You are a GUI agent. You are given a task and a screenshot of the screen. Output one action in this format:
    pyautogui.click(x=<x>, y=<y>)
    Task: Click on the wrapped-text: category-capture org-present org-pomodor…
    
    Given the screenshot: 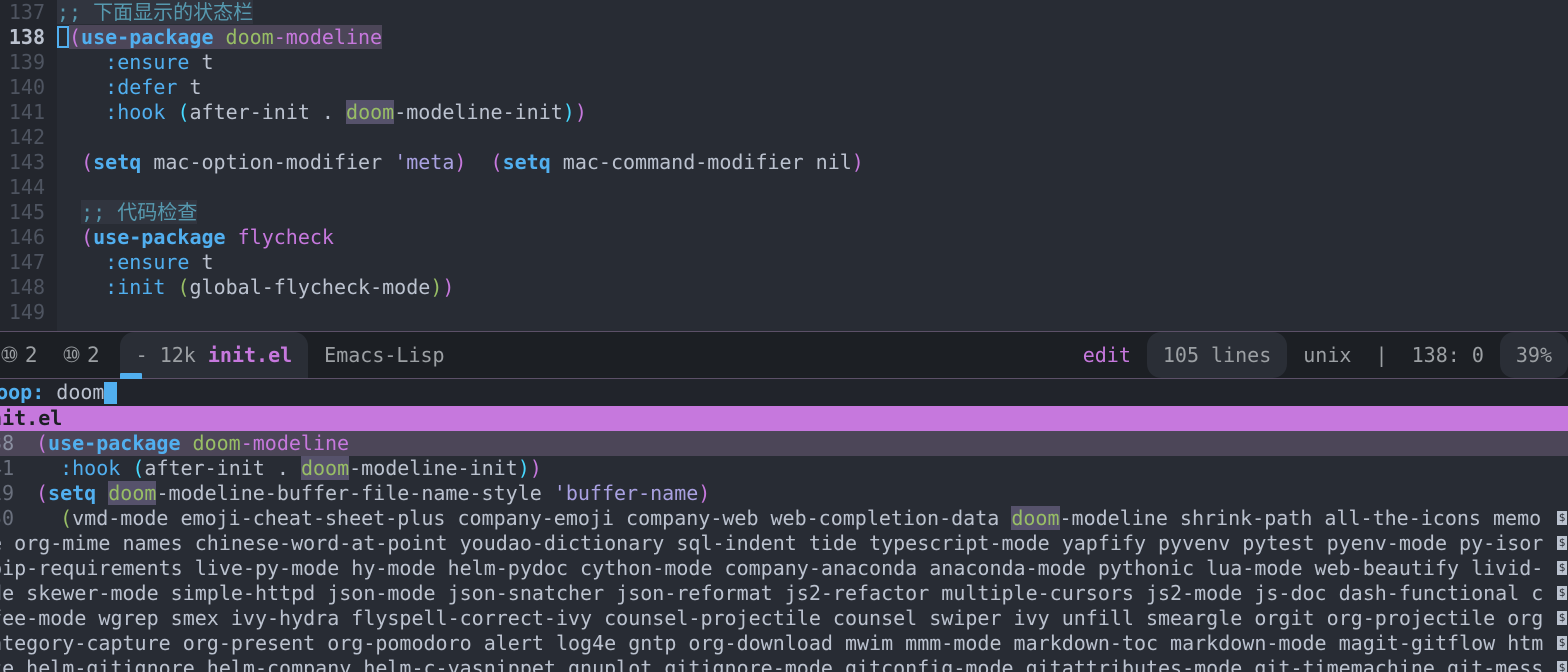 What is the action you would take?
    pyautogui.click(x=772, y=643)
    